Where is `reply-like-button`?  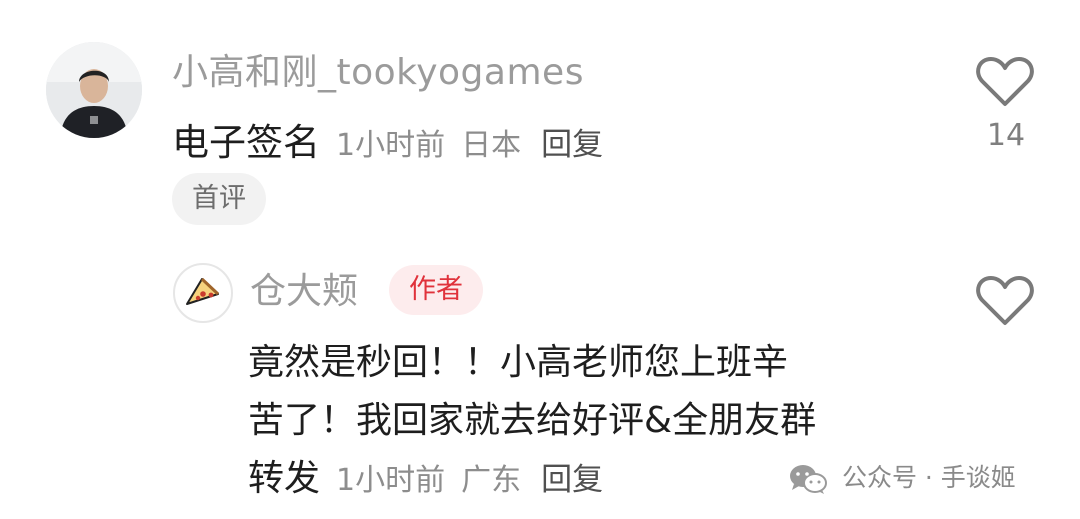 reply-like-button is located at coordinates (1005, 301).